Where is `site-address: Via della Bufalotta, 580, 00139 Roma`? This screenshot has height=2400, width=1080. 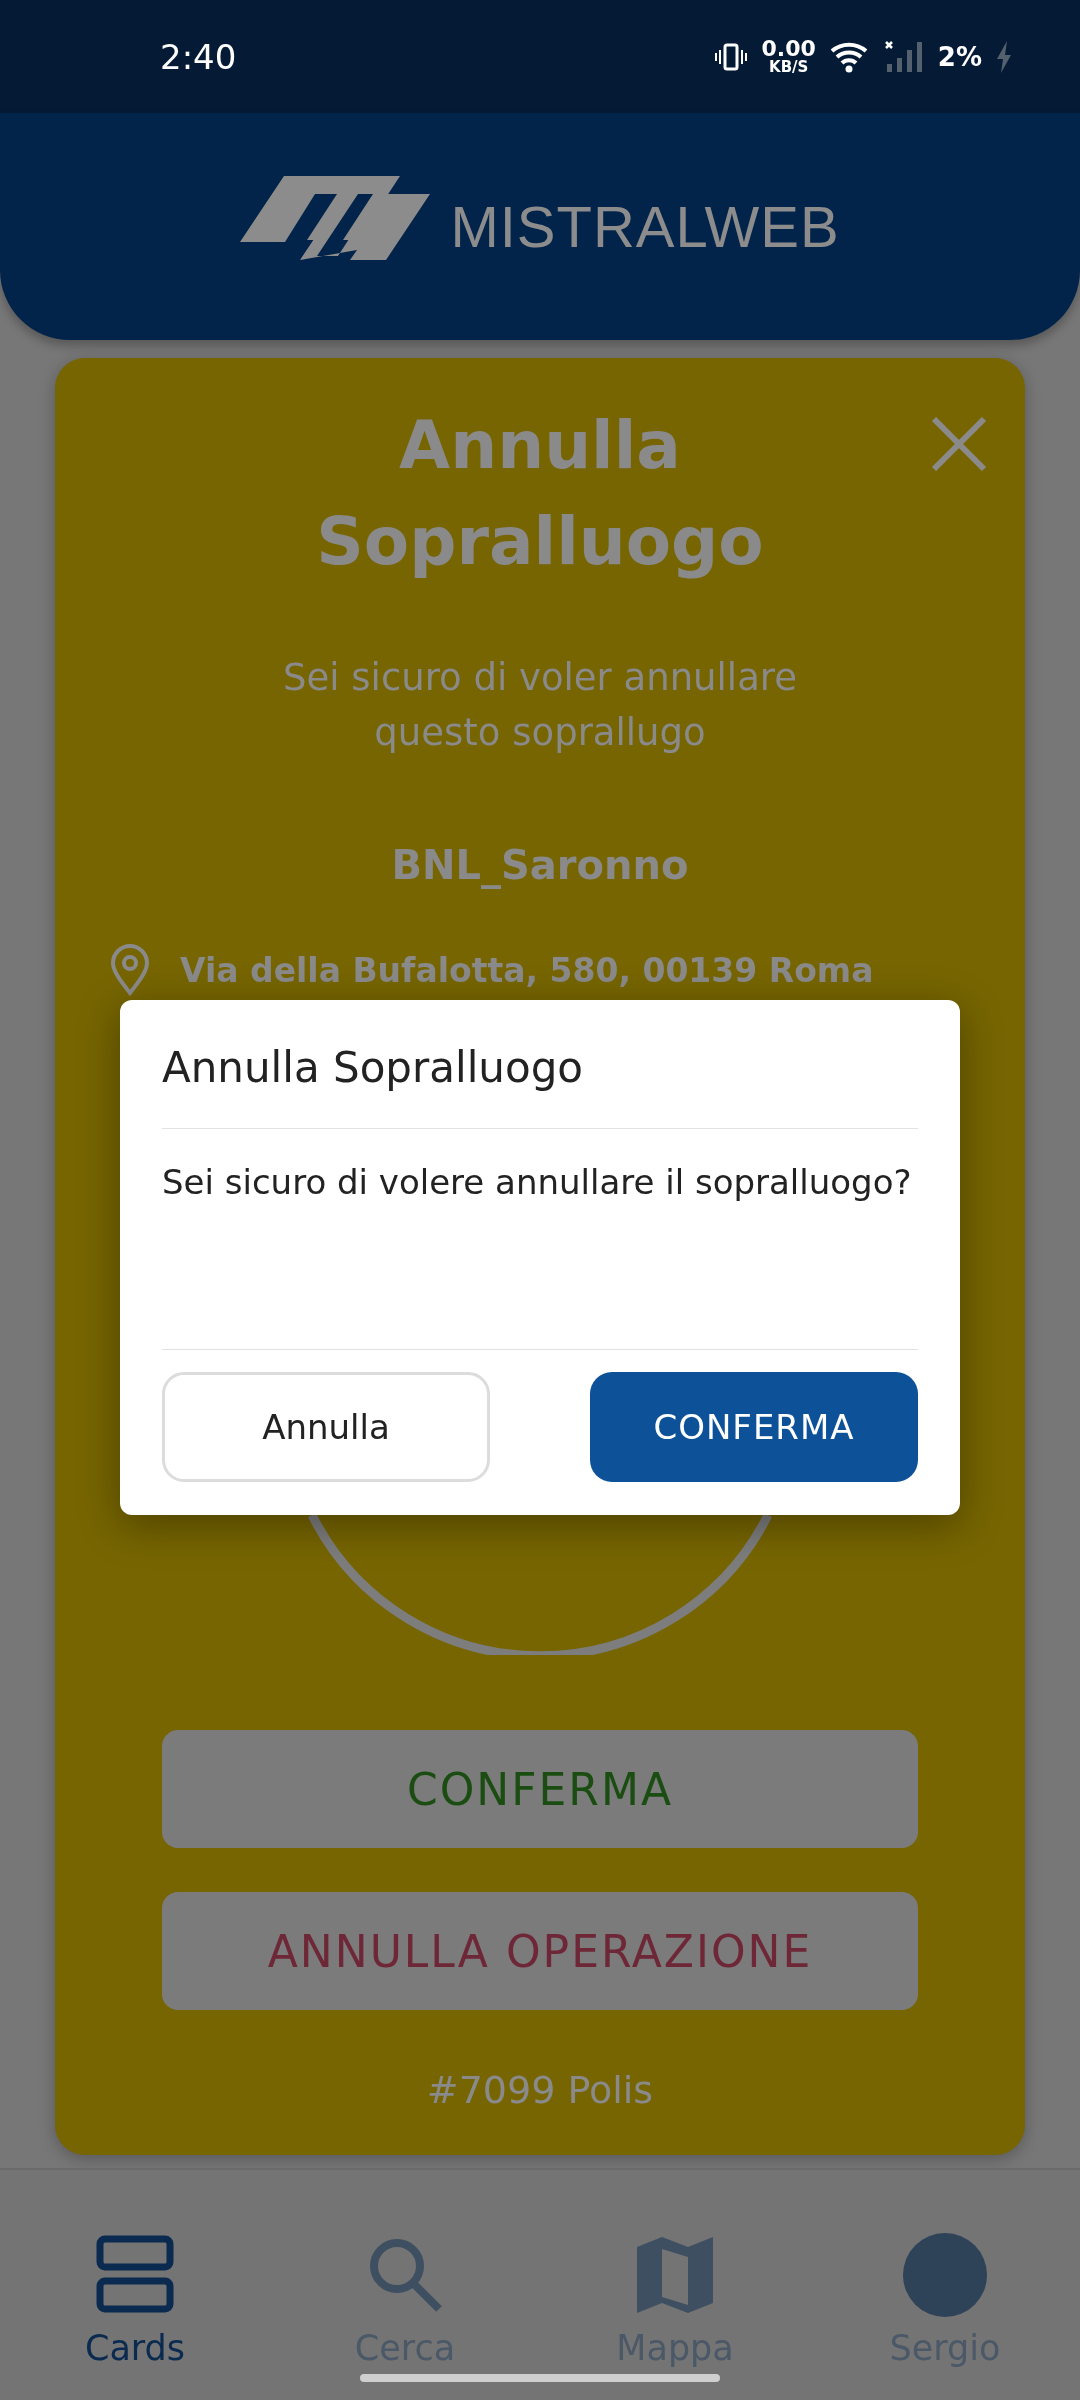
site-address: Via della Bufalotta, 580, 00139 Roma is located at coordinates (527, 970).